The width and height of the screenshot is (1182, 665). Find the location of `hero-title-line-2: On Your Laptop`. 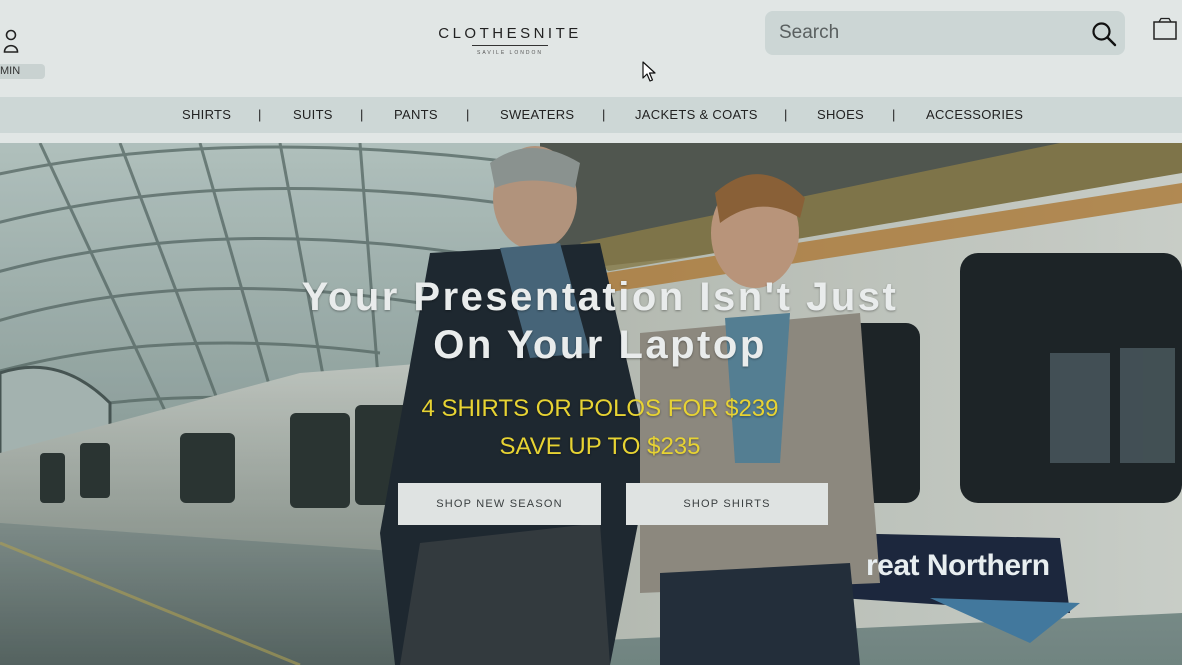

hero-title-line-2: On Your Laptop is located at coordinates (600, 345).